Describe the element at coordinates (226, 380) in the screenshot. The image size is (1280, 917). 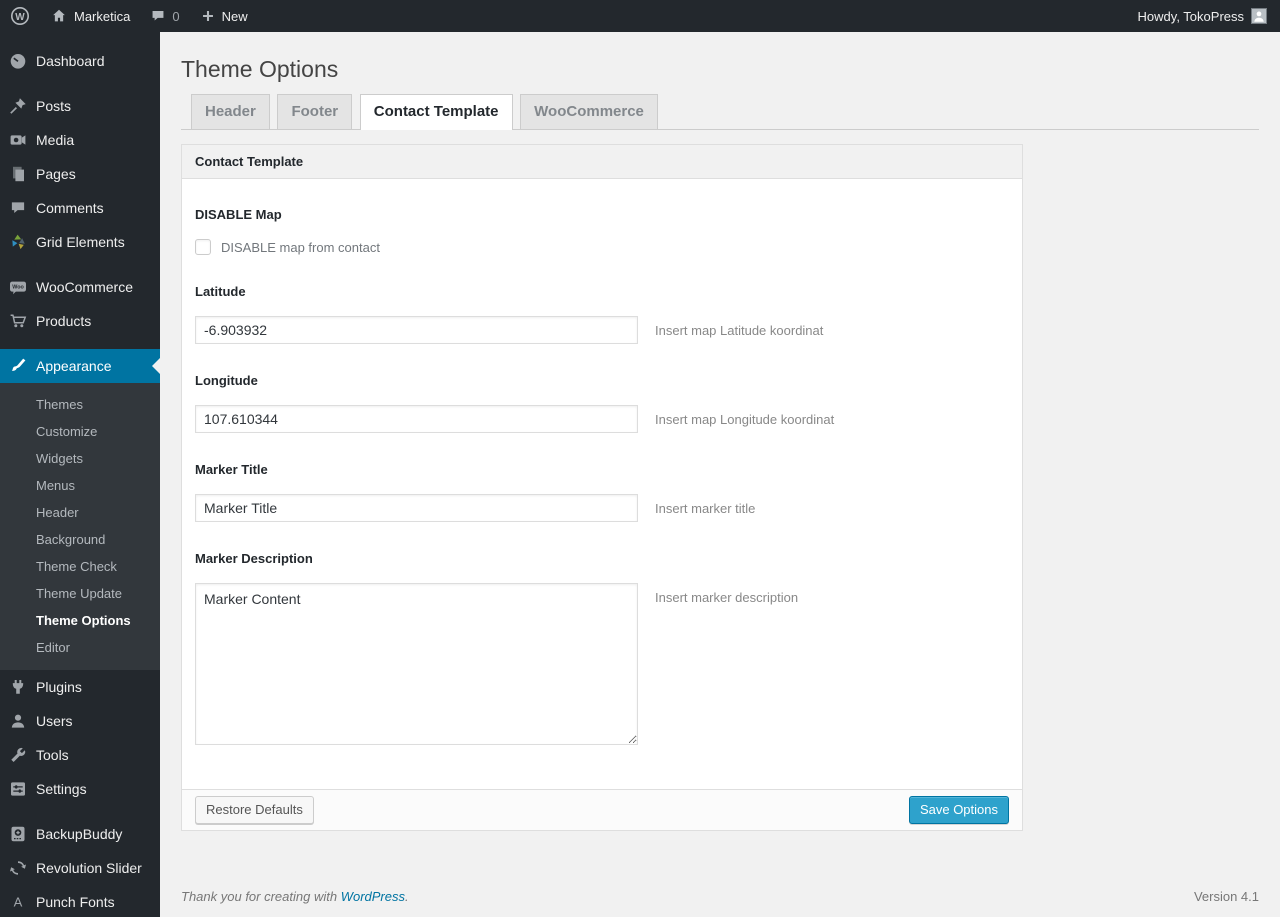
I see `field-label: Longitude` at that location.